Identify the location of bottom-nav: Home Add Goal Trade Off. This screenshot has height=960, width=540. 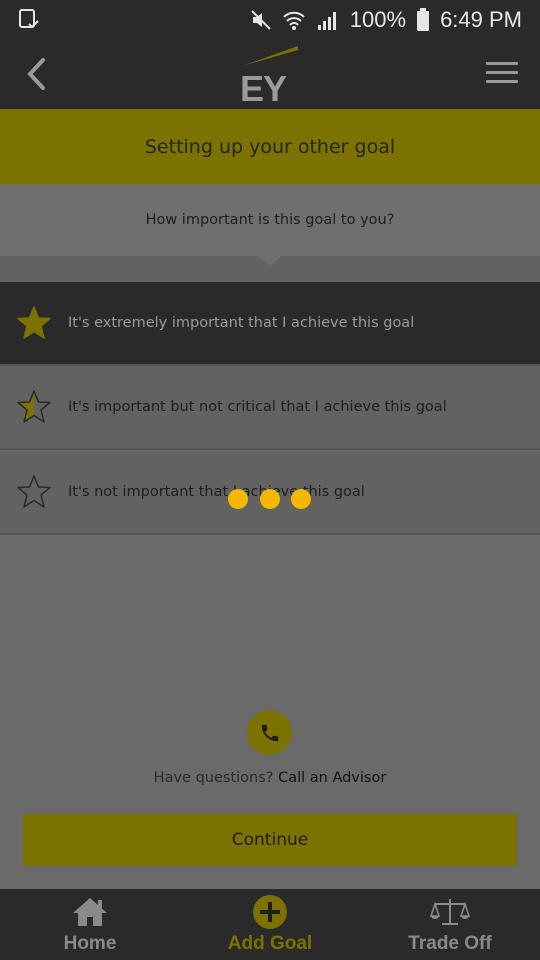
(270, 924).